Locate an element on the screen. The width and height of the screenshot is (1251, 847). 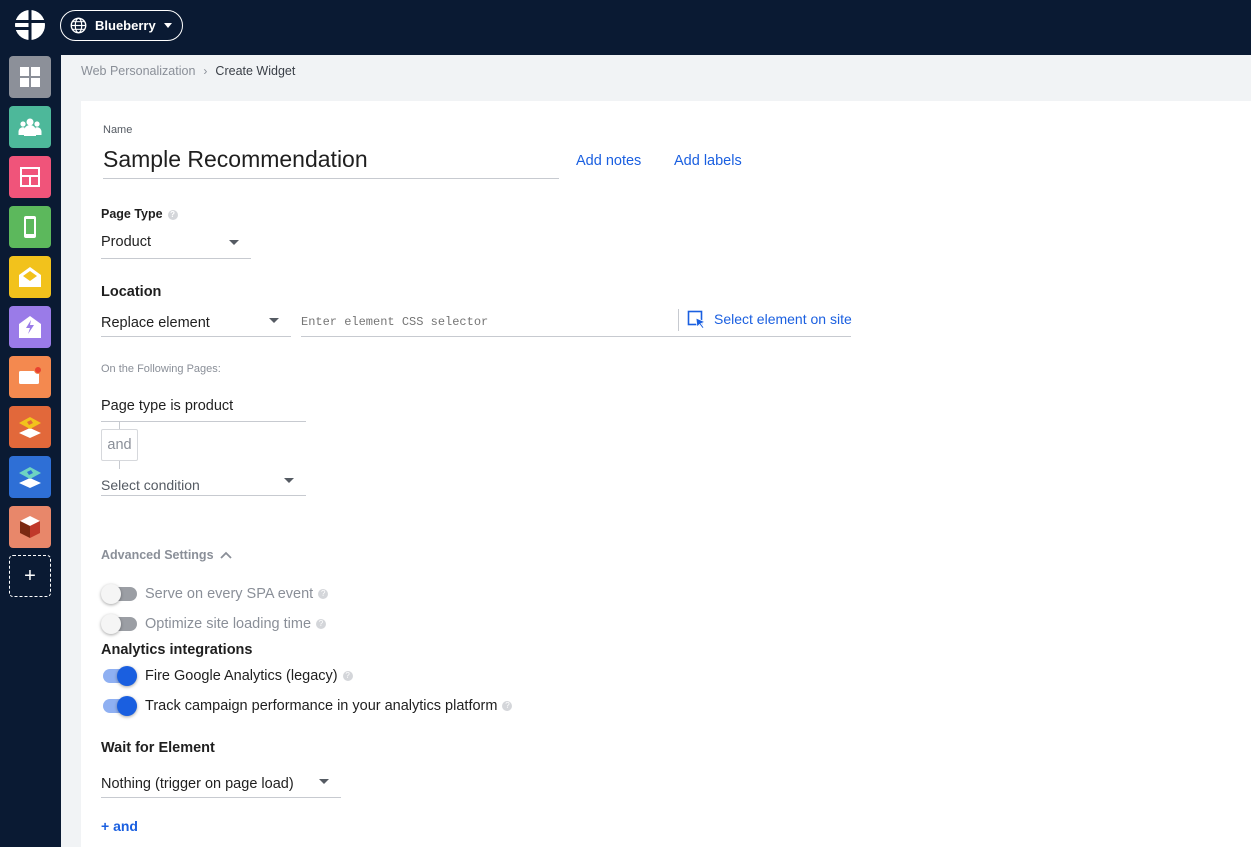
css-selector-input is located at coordinates (488, 322).